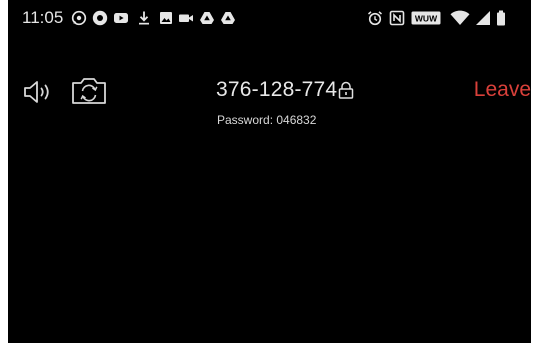 The height and width of the screenshot is (343, 537). I want to click on gallery-icon, so click(166, 18).